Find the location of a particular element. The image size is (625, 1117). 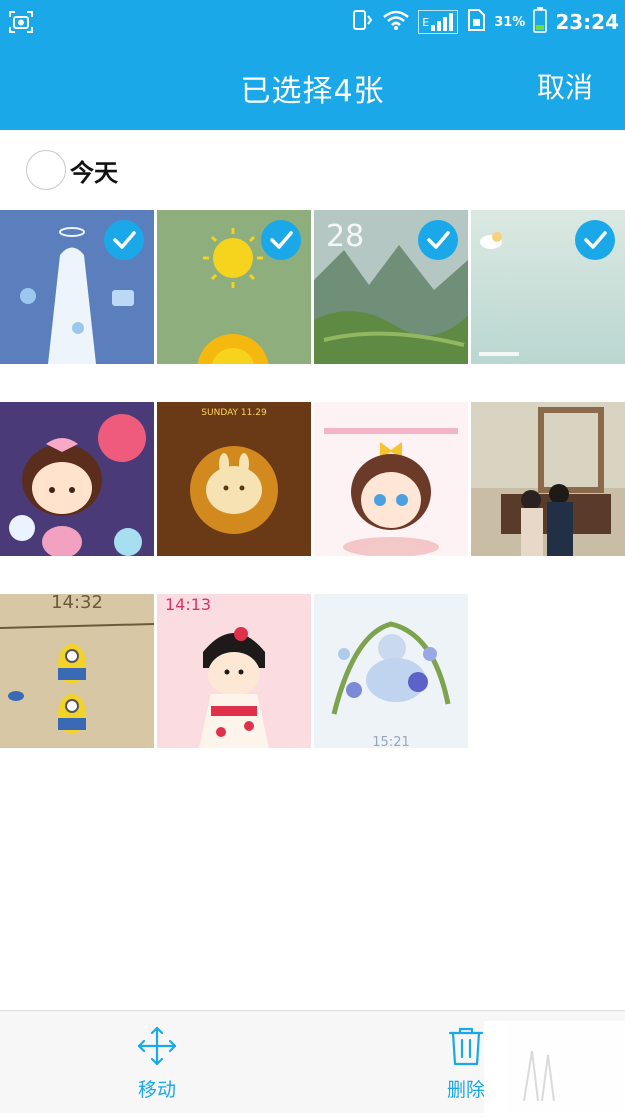

photo-clock-text: 28 is located at coordinates (345, 236).